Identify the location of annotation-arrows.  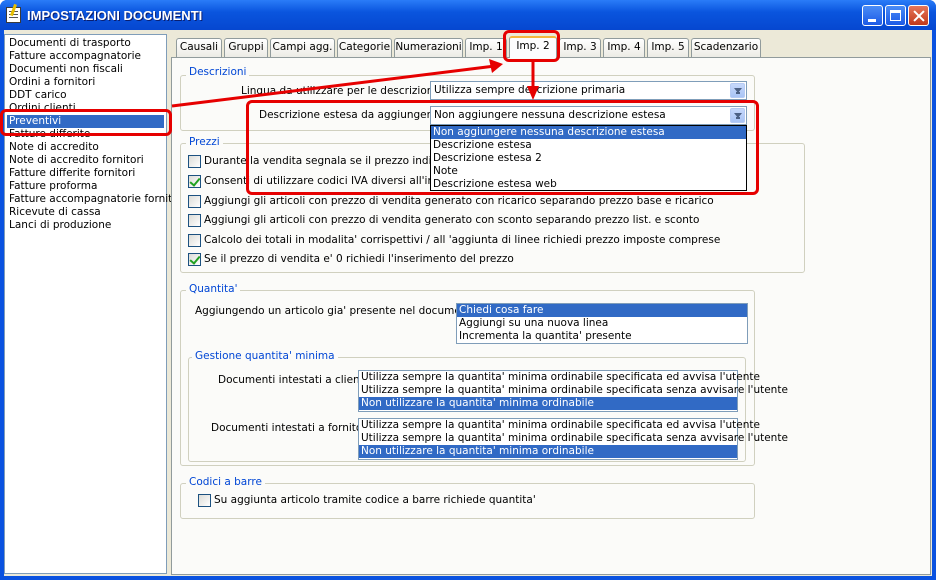
(355, 83).